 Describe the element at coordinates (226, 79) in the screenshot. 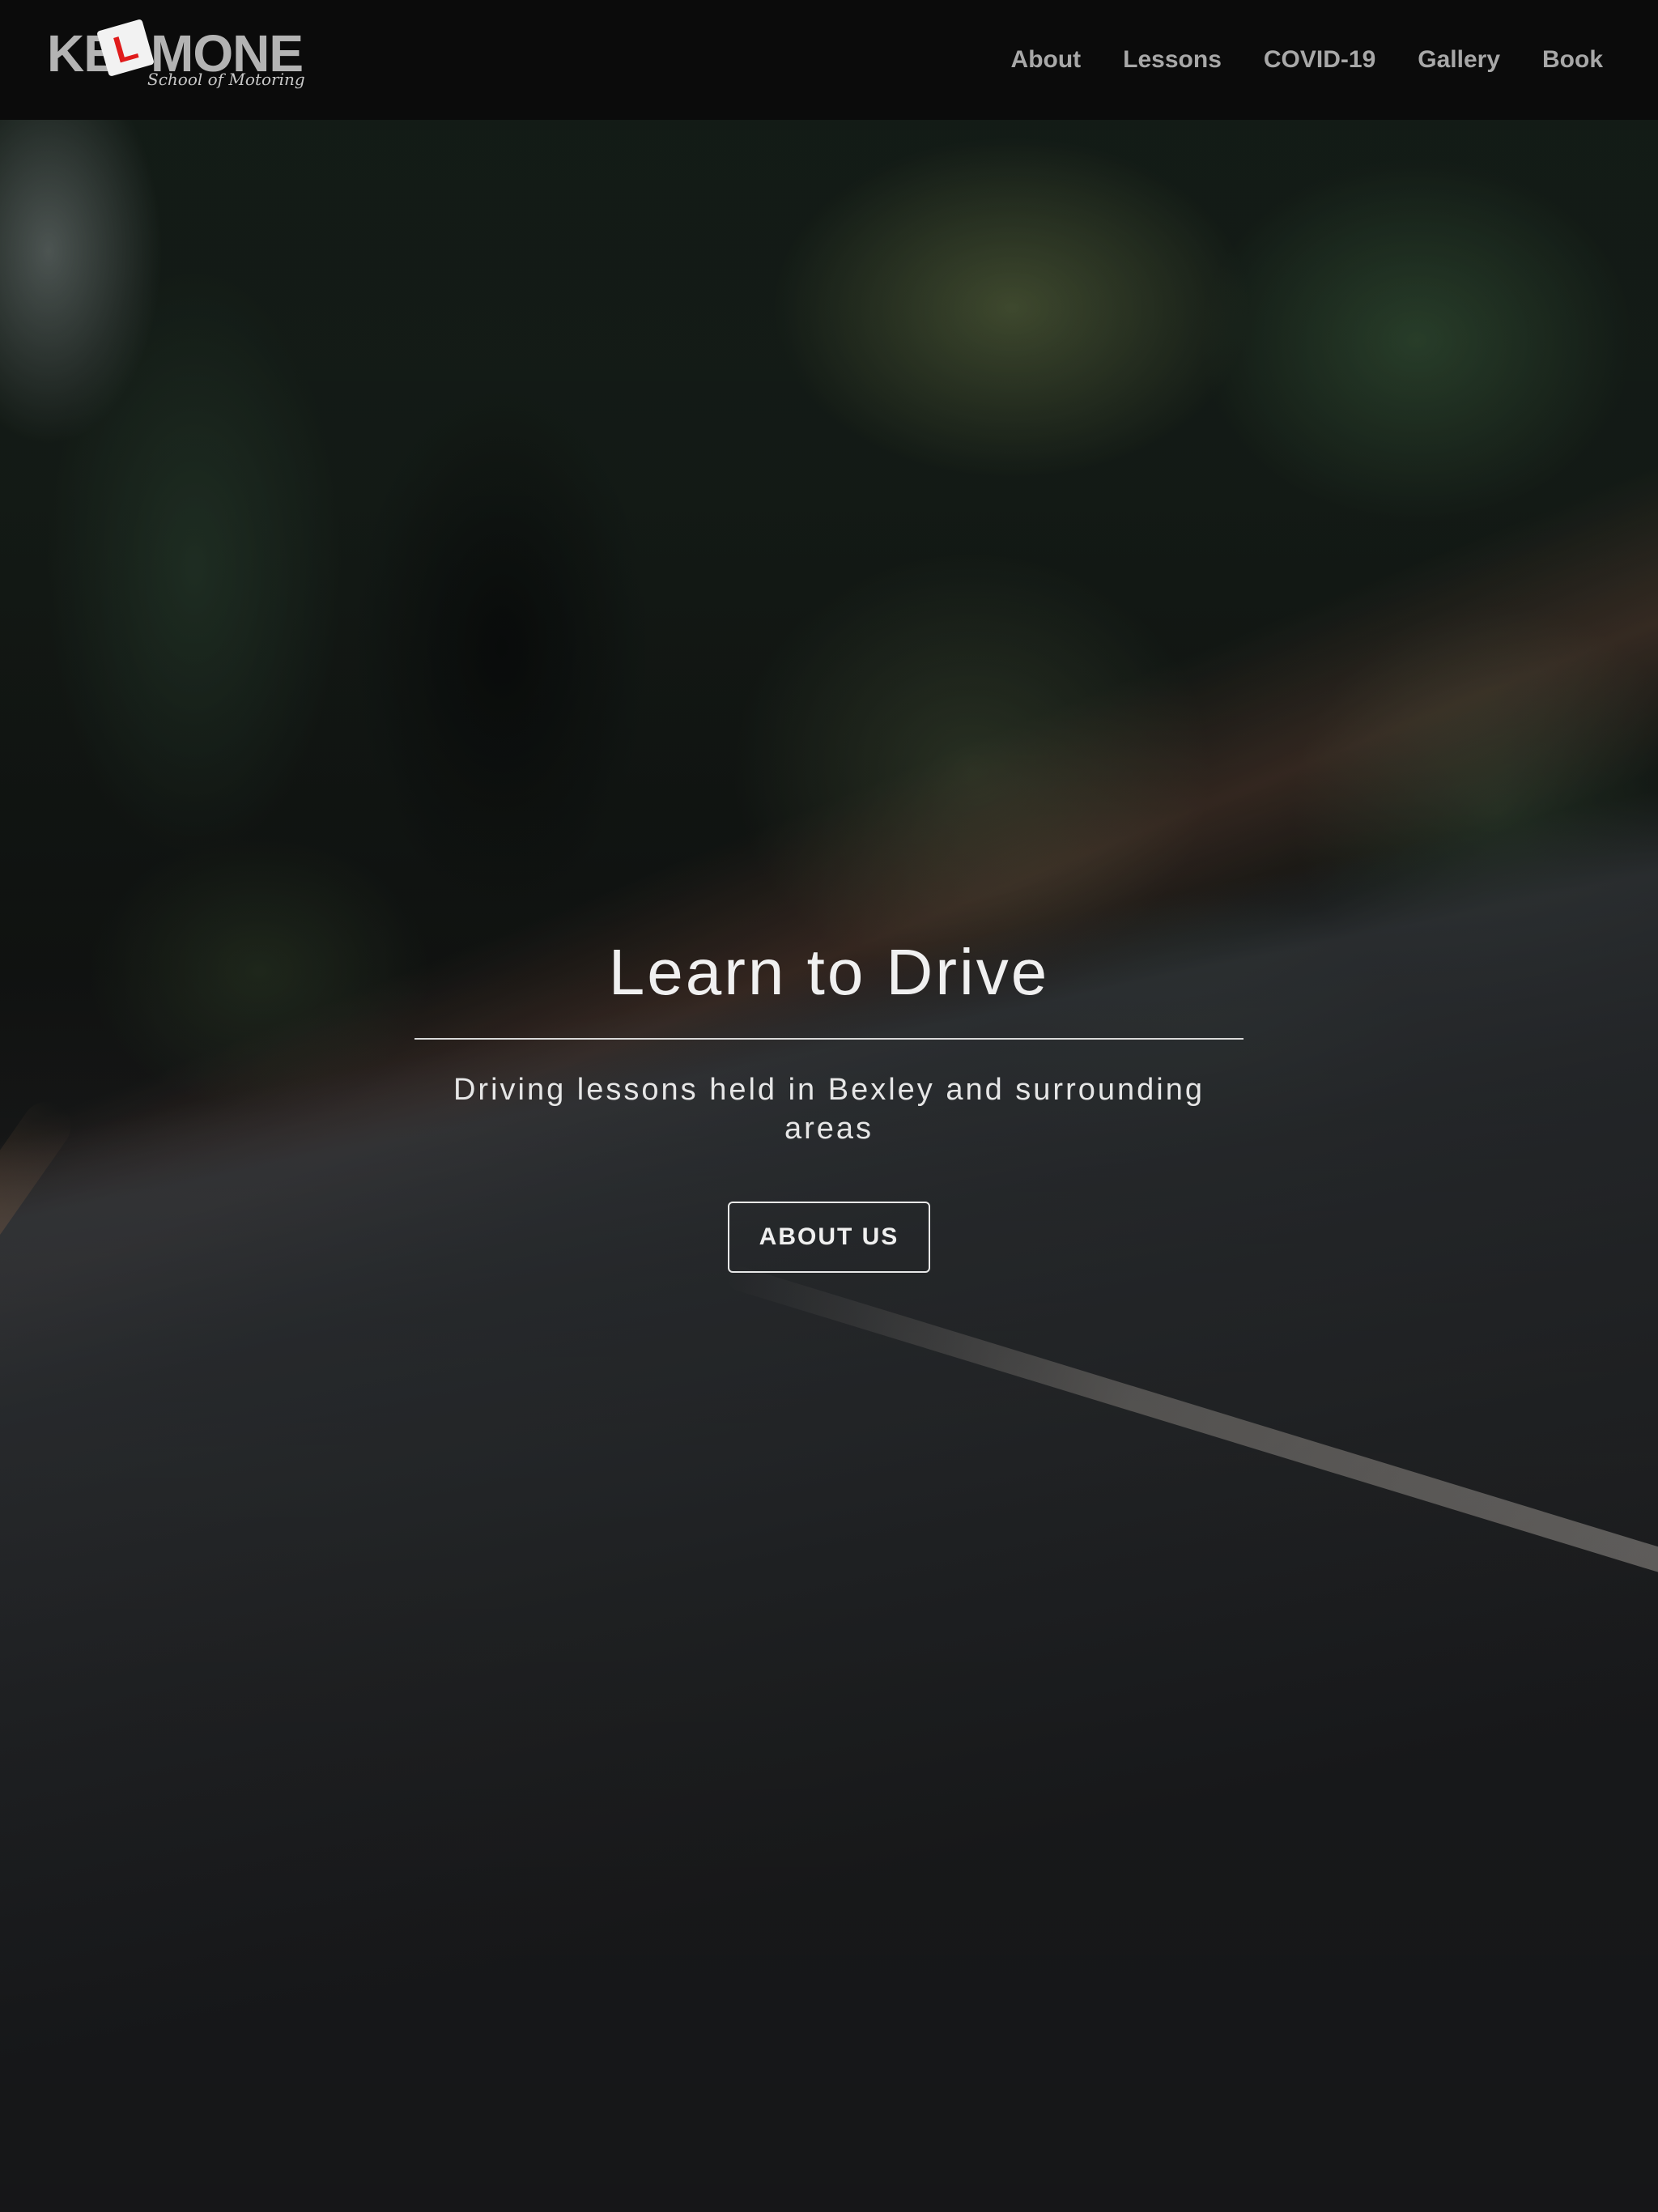

I see `logo-tagline: School of Motoring` at that location.